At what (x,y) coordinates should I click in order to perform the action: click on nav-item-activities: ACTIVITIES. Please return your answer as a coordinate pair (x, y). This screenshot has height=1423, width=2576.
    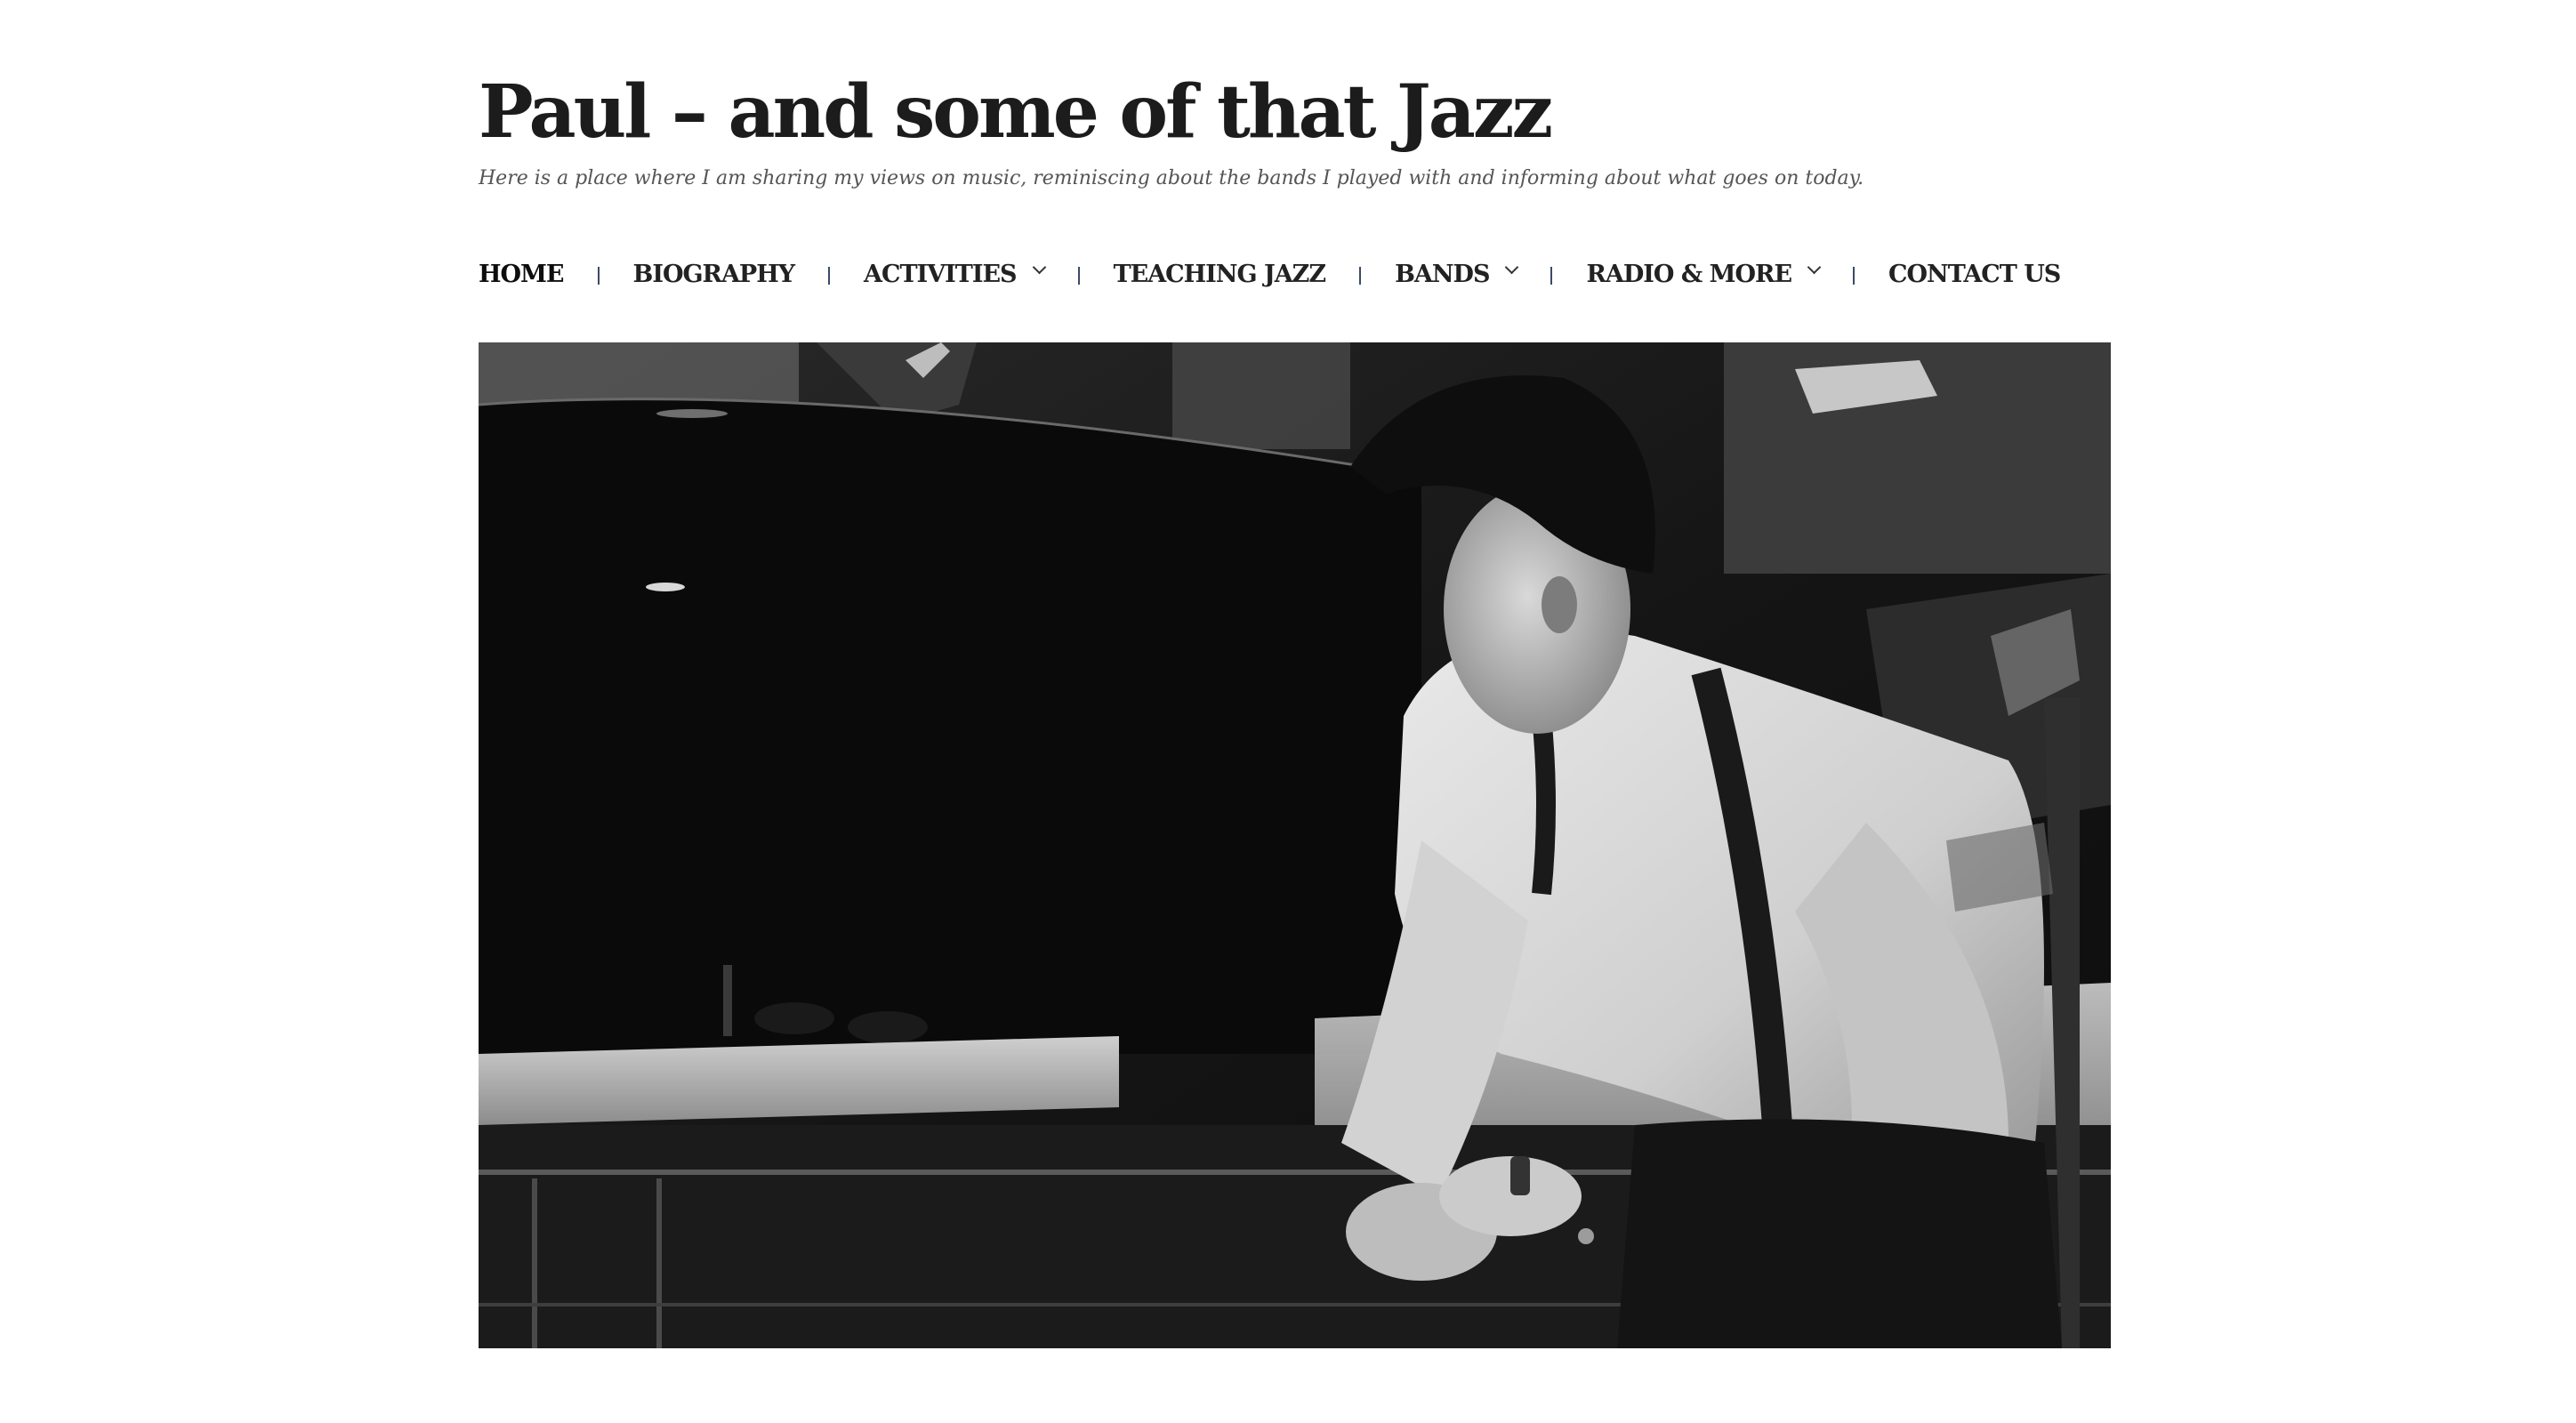
    Looking at the image, I should click on (955, 274).